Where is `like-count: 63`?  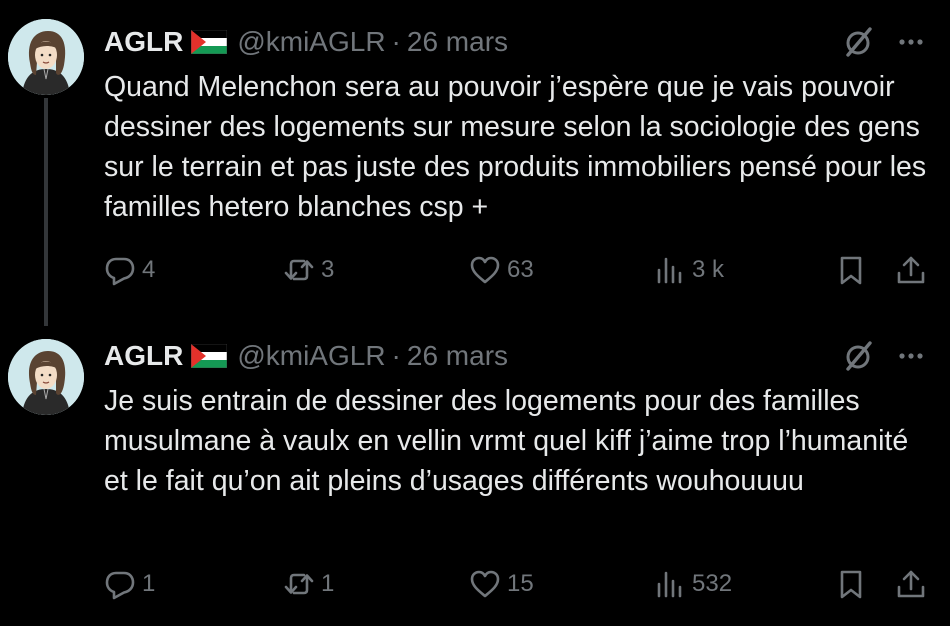 like-count: 63 is located at coordinates (520, 269).